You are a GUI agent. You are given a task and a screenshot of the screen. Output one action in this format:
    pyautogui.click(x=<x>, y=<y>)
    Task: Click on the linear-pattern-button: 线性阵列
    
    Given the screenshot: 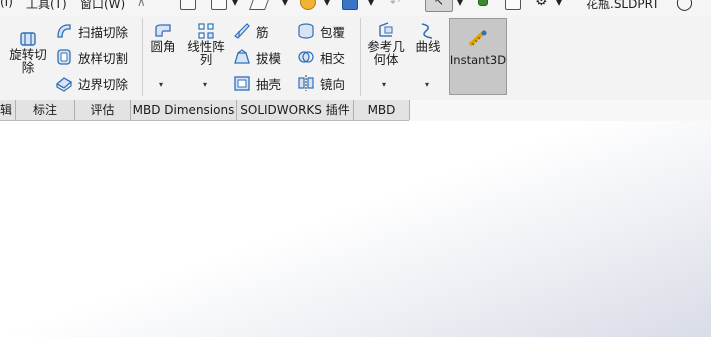 What is the action you would take?
    pyautogui.click(x=206, y=44)
    